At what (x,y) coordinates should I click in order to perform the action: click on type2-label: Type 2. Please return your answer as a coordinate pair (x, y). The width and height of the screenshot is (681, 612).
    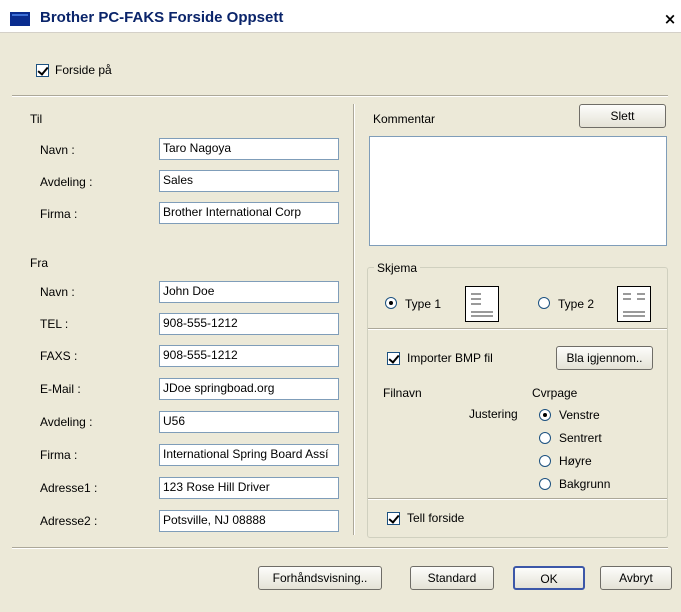
    Looking at the image, I should click on (576, 304).